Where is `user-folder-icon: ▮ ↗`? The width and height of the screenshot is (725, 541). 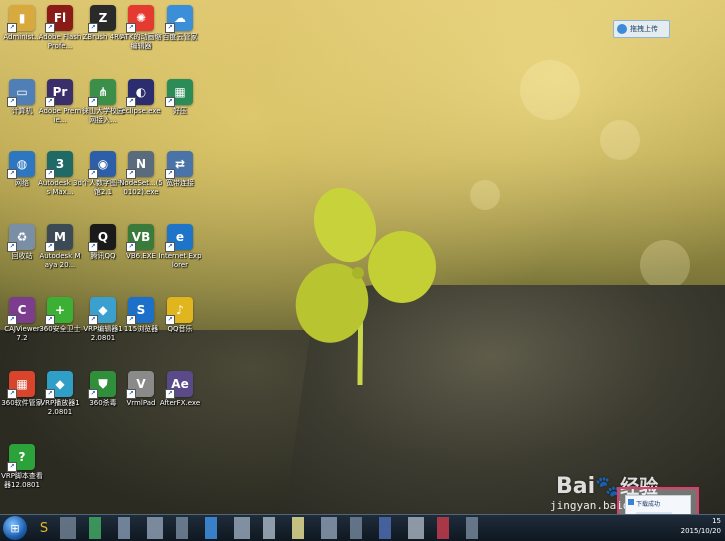
user-folder-icon: ▮ ↗ is located at coordinates (21, 19).